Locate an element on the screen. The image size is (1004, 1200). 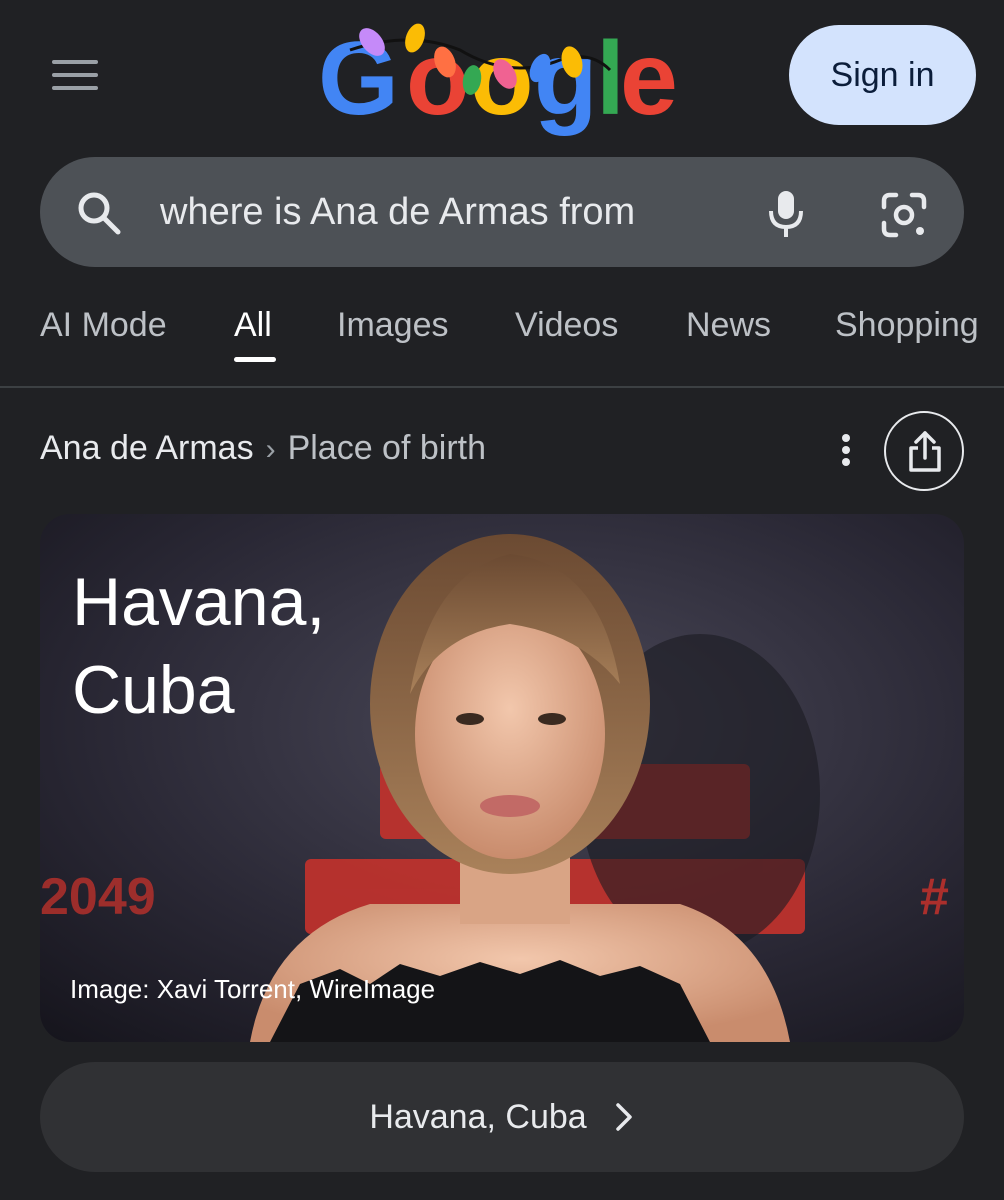
tab-images: Images is located at coordinates (393, 325).